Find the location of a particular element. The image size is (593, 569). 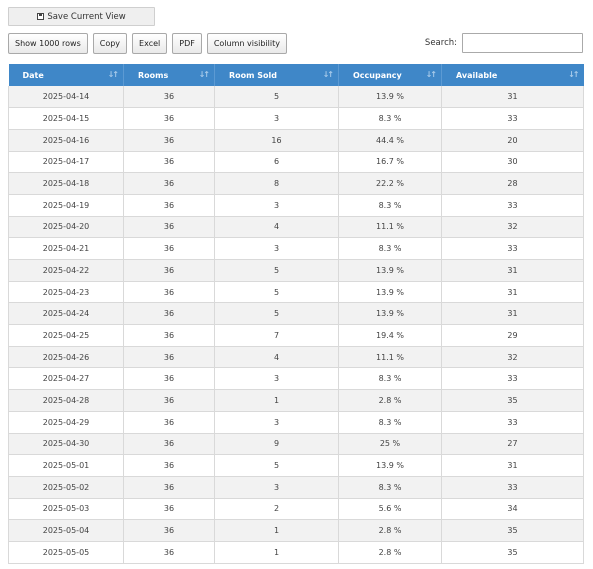

pdf-button: PDF is located at coordinates (187, 43).